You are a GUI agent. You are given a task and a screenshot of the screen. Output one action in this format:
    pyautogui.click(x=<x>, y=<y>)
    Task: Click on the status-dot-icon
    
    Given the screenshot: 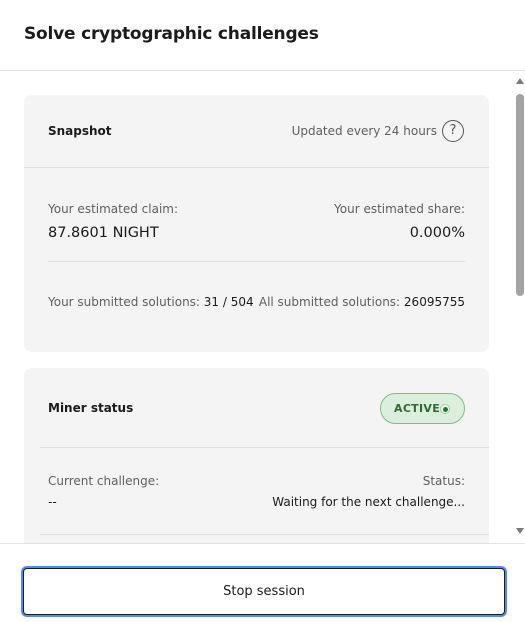 What is the action you would take?
    pyautogui.click(x=445, y=409)
    